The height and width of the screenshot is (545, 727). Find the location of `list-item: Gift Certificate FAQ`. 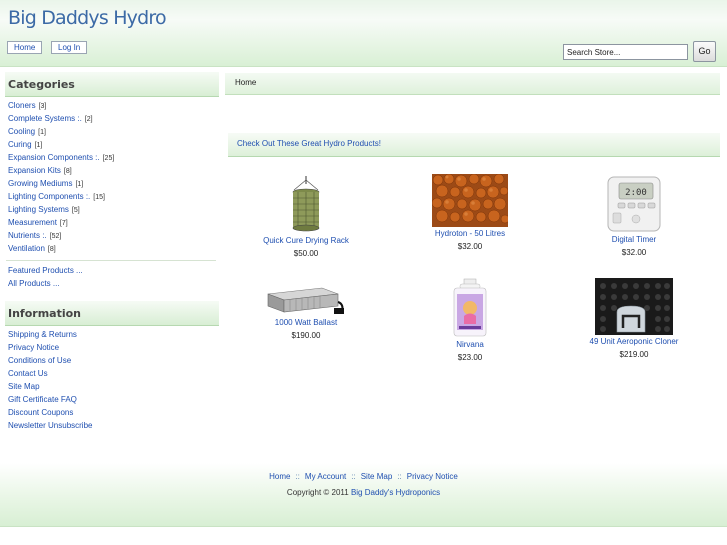

list-item: Gift Certificate FAQ is located at coordinates (50, 399).